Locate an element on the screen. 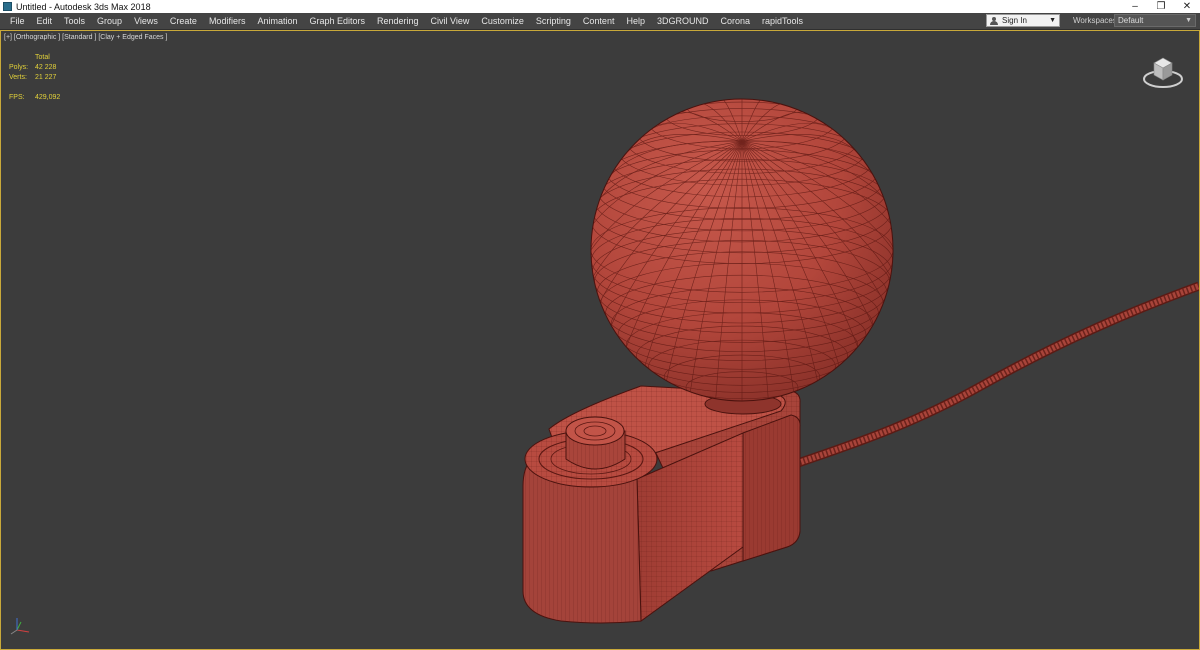 Image resolution: width=1200 pixels, height=650 pixels. stats-header: Total is located at coordinates (42, 57).